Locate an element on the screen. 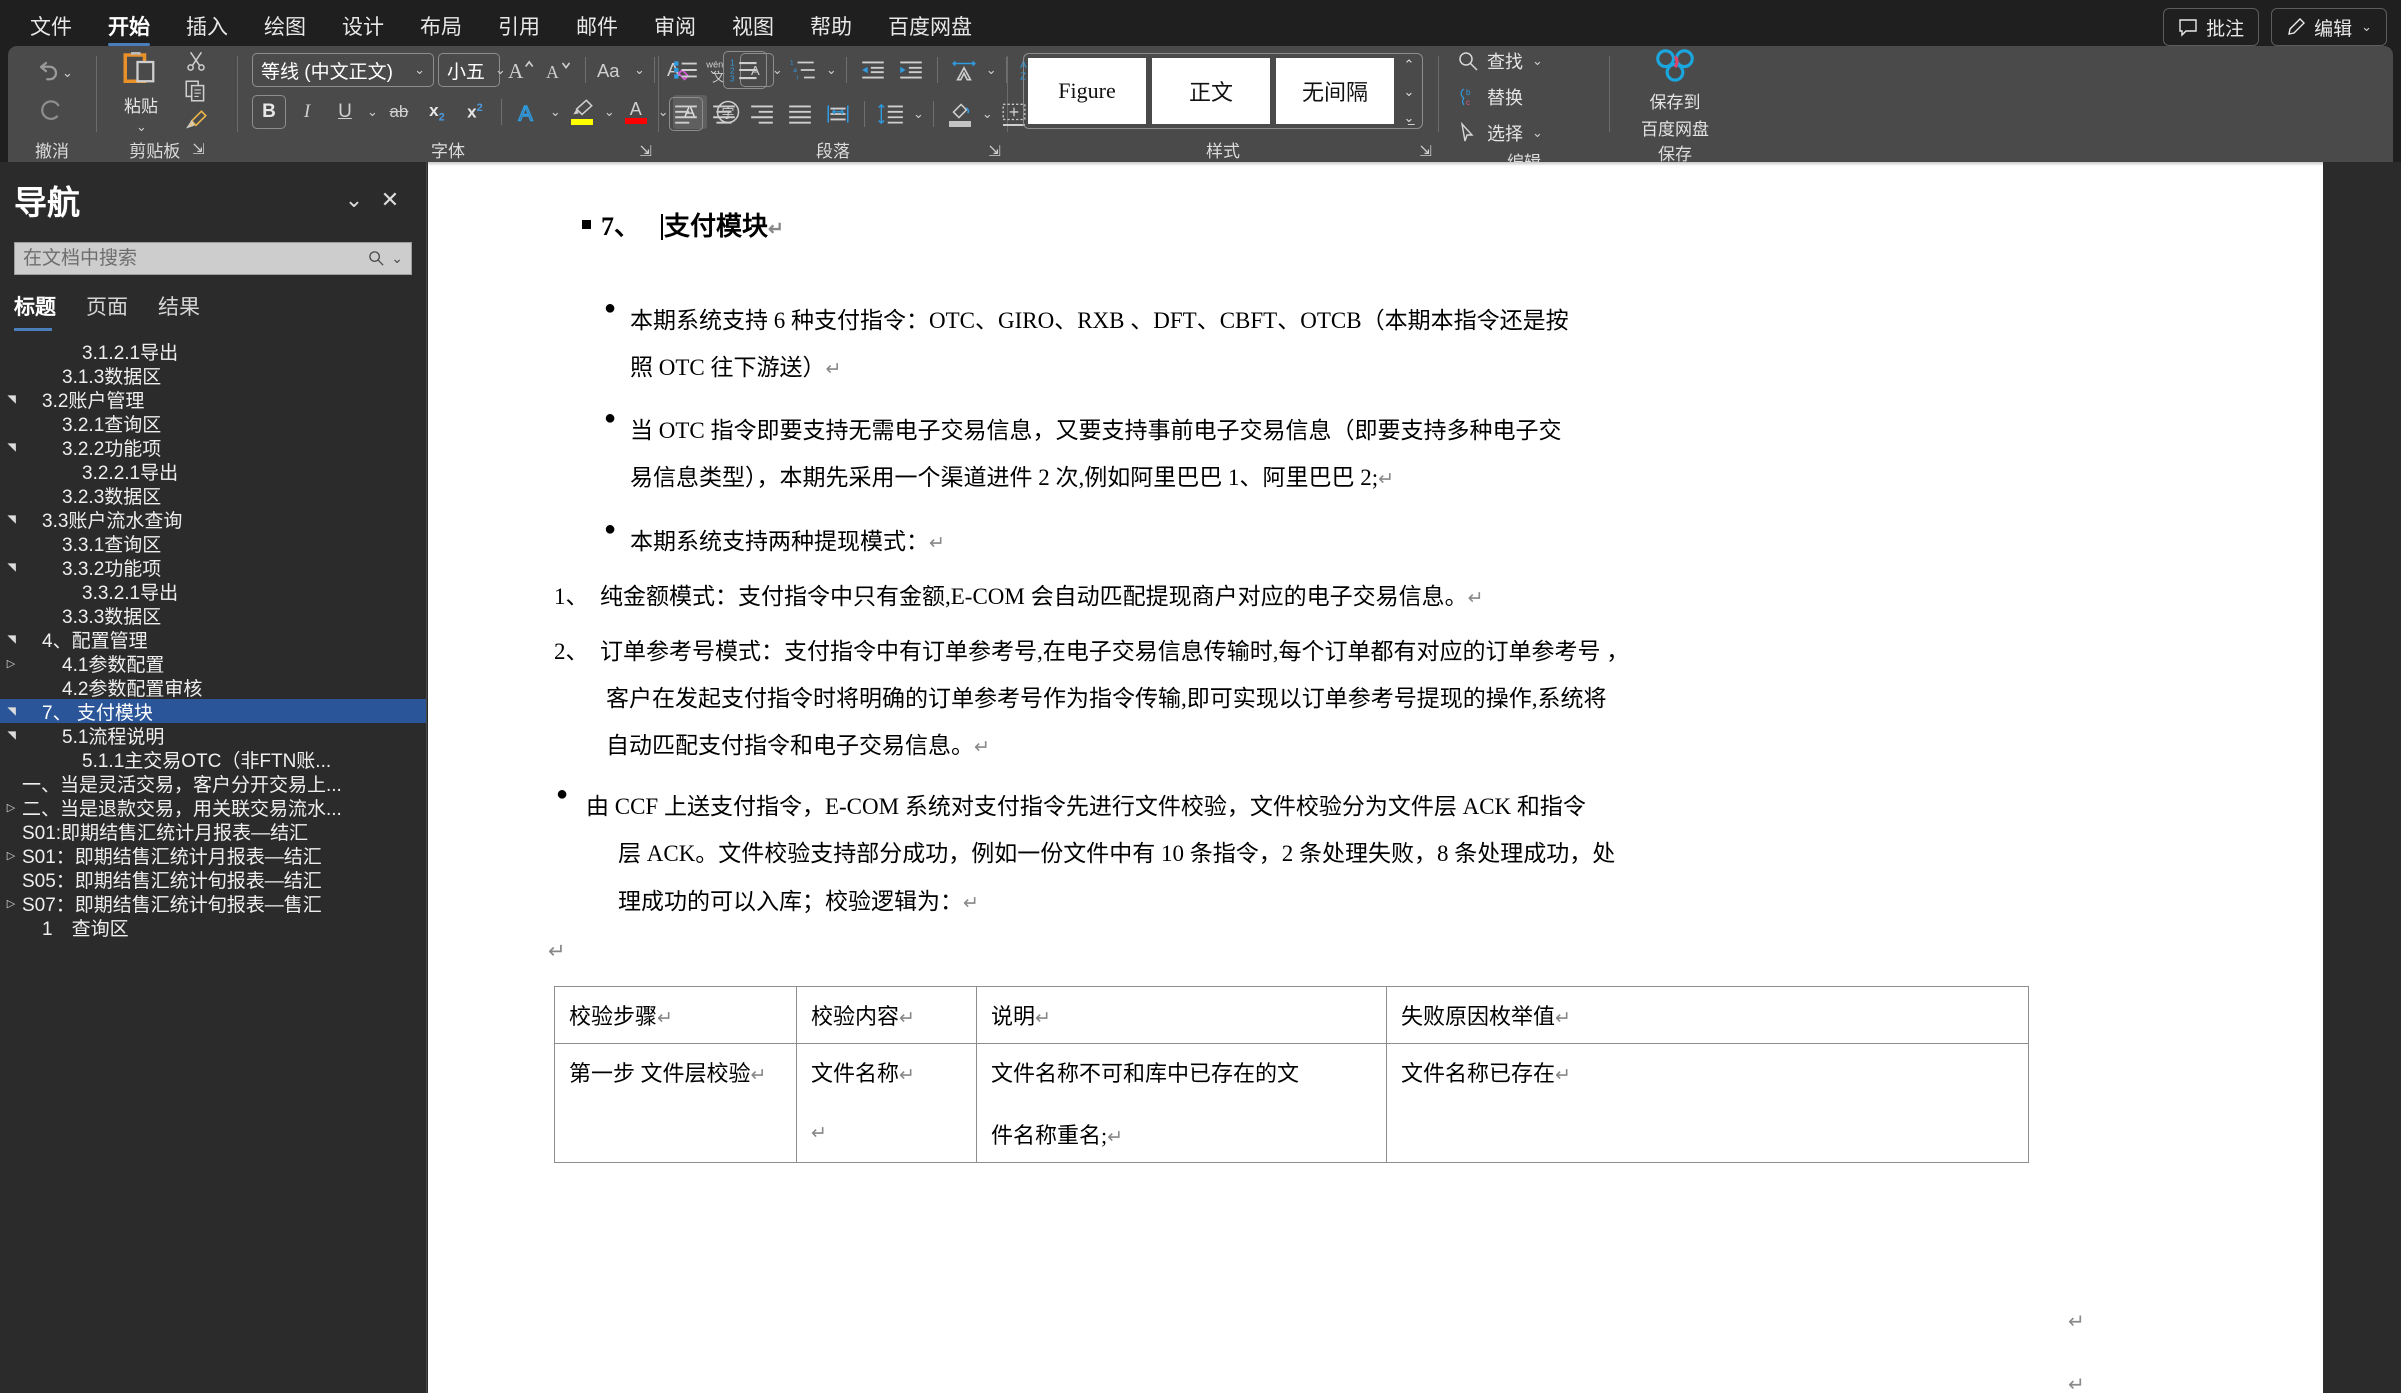 This screenshot has height=1393, width=2401. styles-gallery-scroll: ⌃ ⌄ ⌄̲ is located at coordinates (1409, 91).